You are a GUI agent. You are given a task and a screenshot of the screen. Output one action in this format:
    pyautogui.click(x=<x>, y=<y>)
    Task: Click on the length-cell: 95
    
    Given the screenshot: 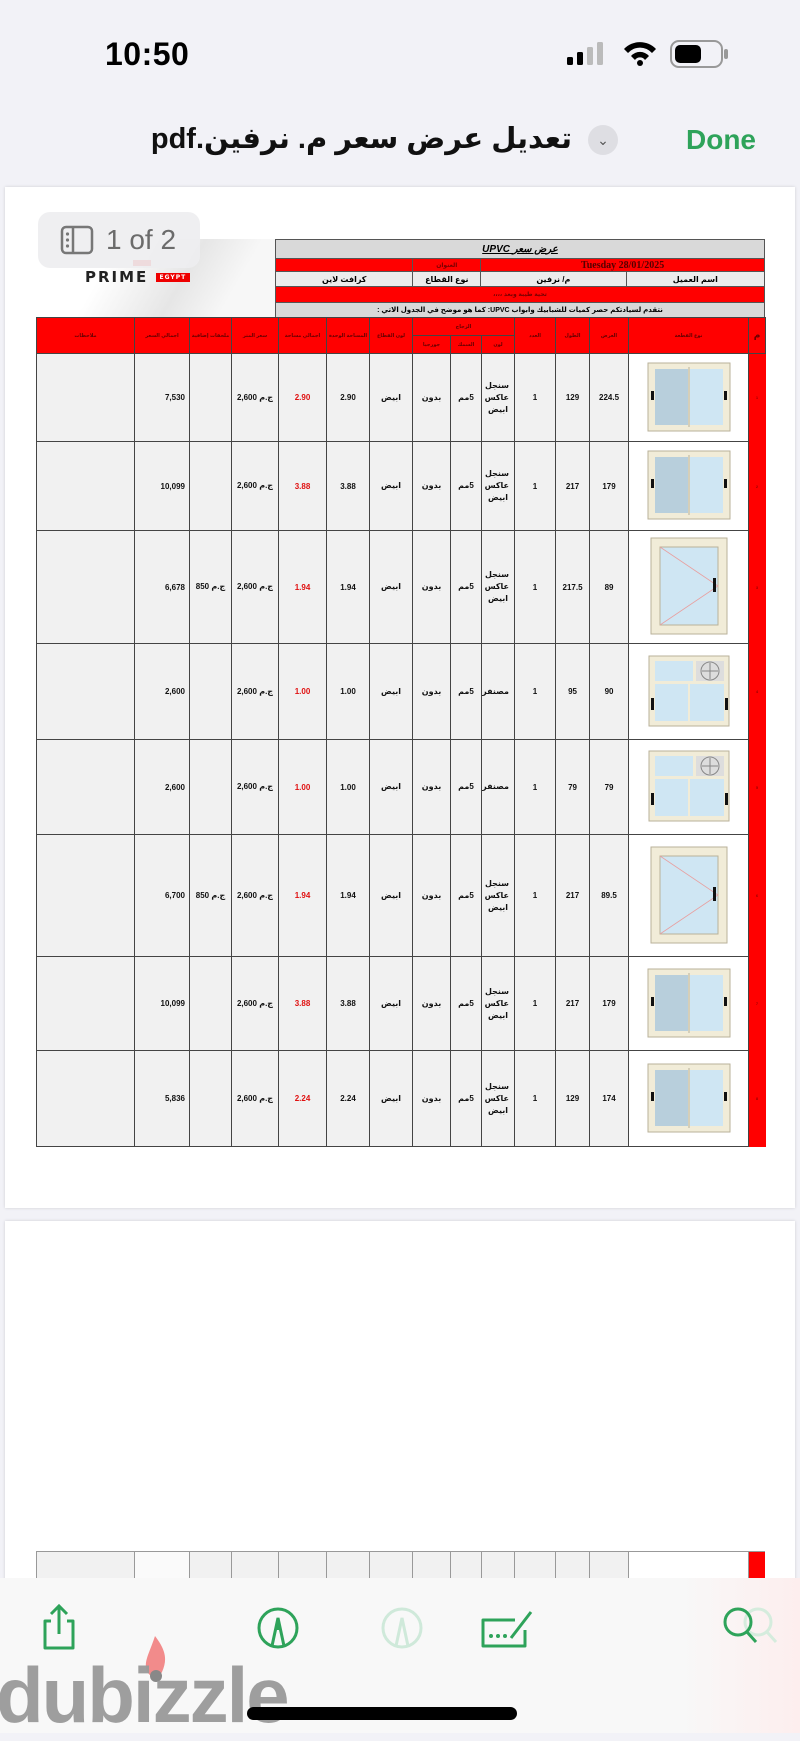 What is the action you would take?
    pyautogui.click(x=573, y=691)
    